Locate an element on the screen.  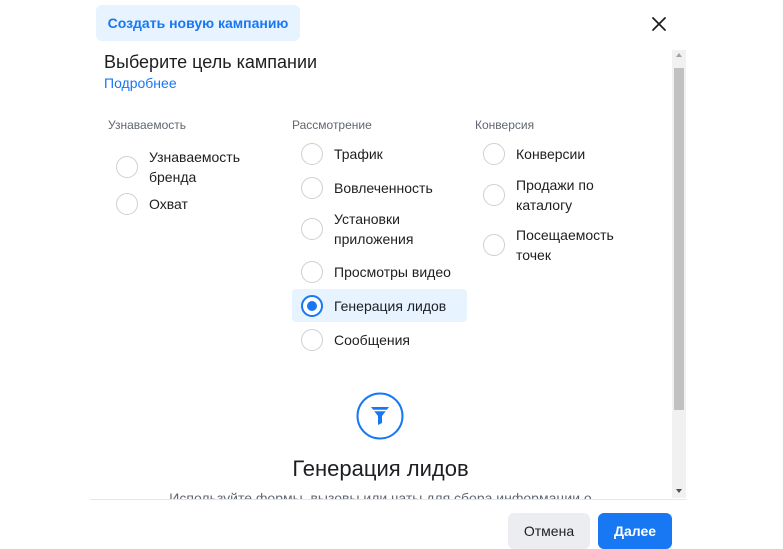
radio-button-checked is located at coordinates (312, 306).